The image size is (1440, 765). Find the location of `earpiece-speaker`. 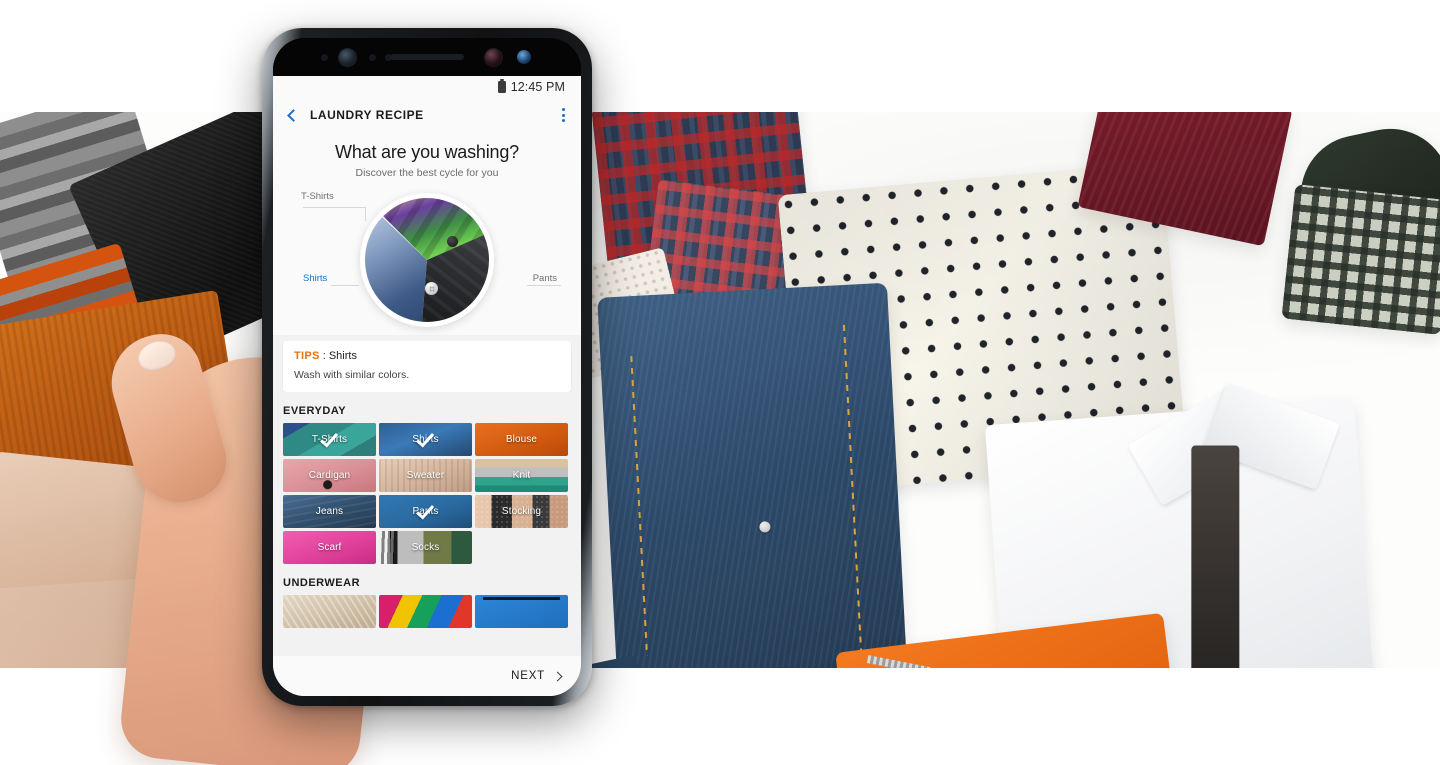

earpiece-speaker is located at coordinates (427, 57).